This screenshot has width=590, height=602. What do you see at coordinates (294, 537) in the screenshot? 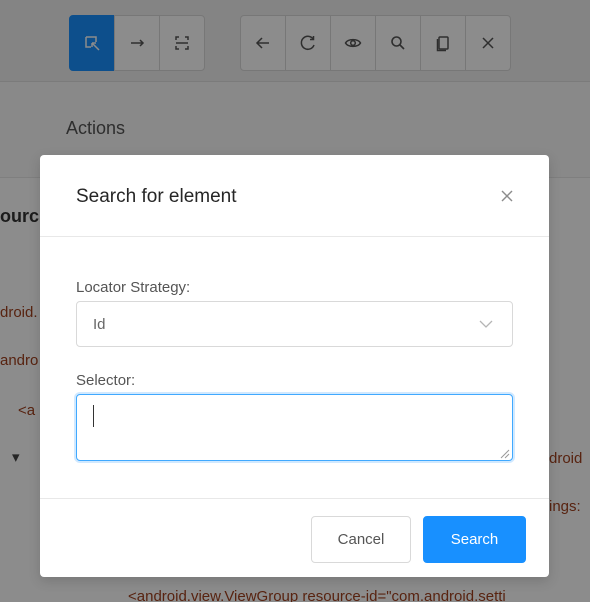
I see `modal-footer: Cancel Search` at bounding box center [294, 537].